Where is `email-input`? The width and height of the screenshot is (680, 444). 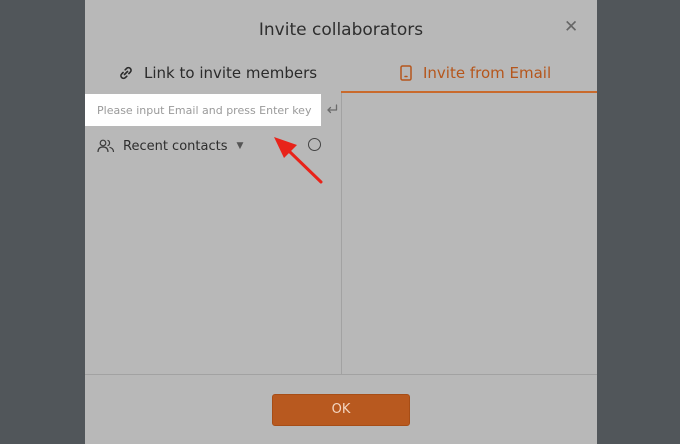 email-input is located at coordinates (203, 110).